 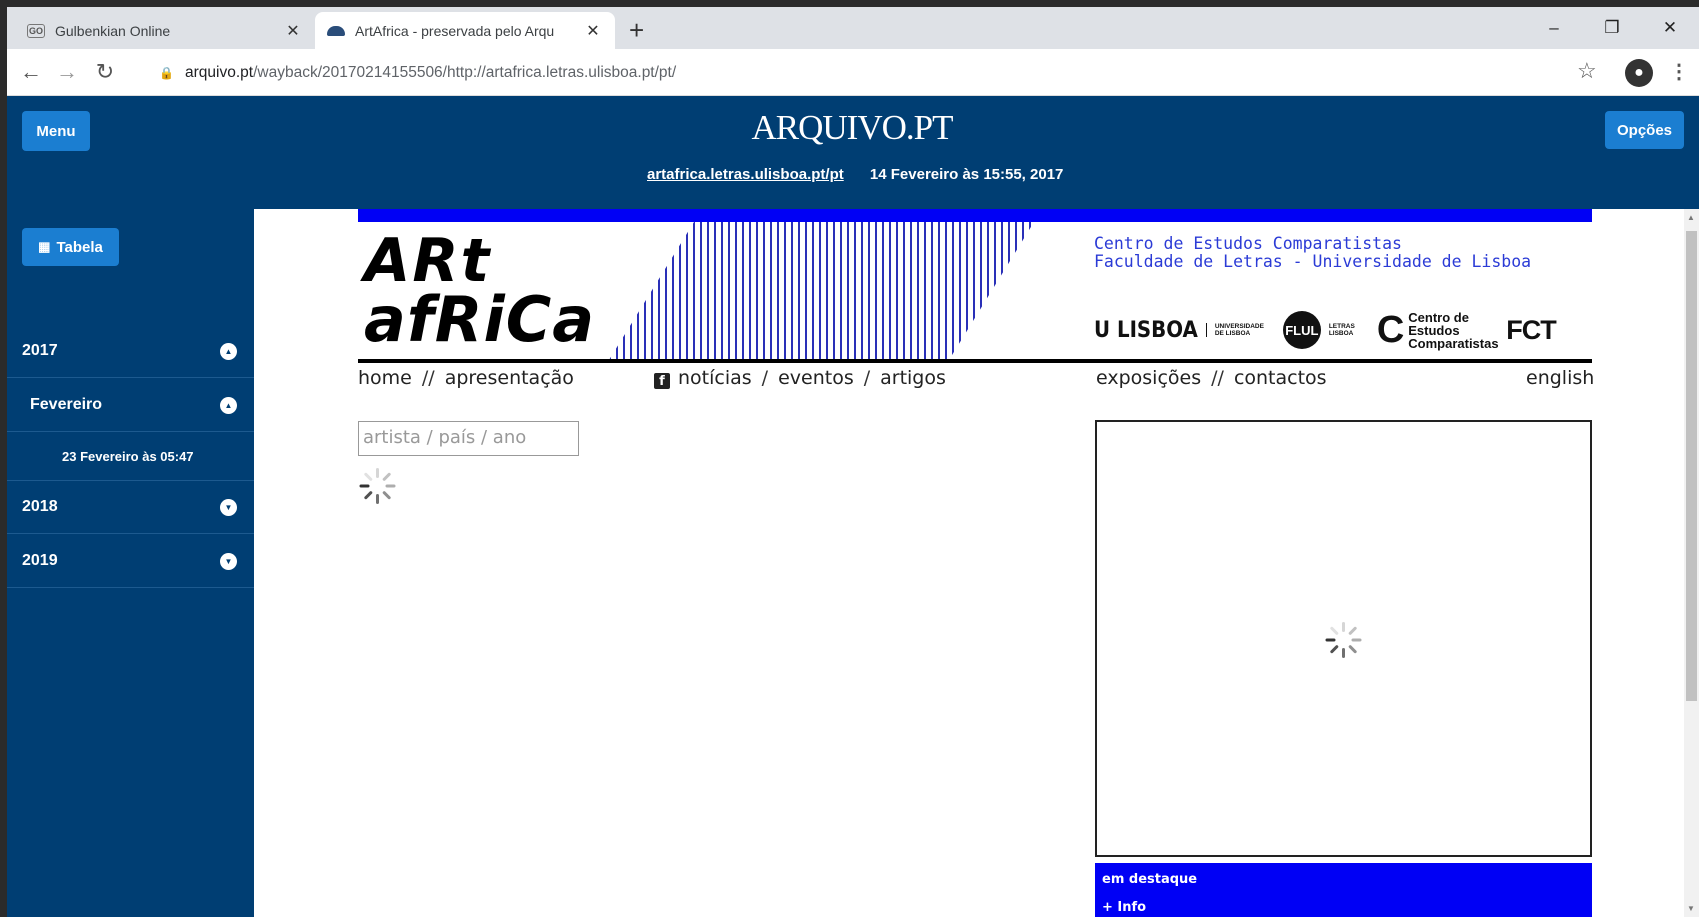 I want to click on arquivo-favicon-icon, so click(x=336, y=30).